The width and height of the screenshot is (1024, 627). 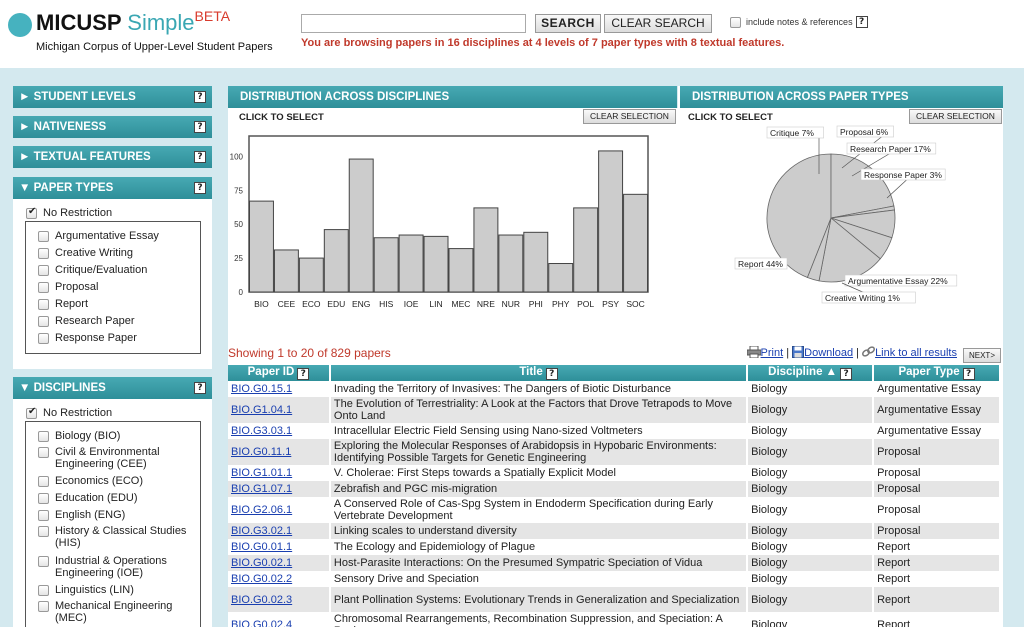 I want to click on paper-id-link: BIO.G1.07.1, so click(x=261, y=489).